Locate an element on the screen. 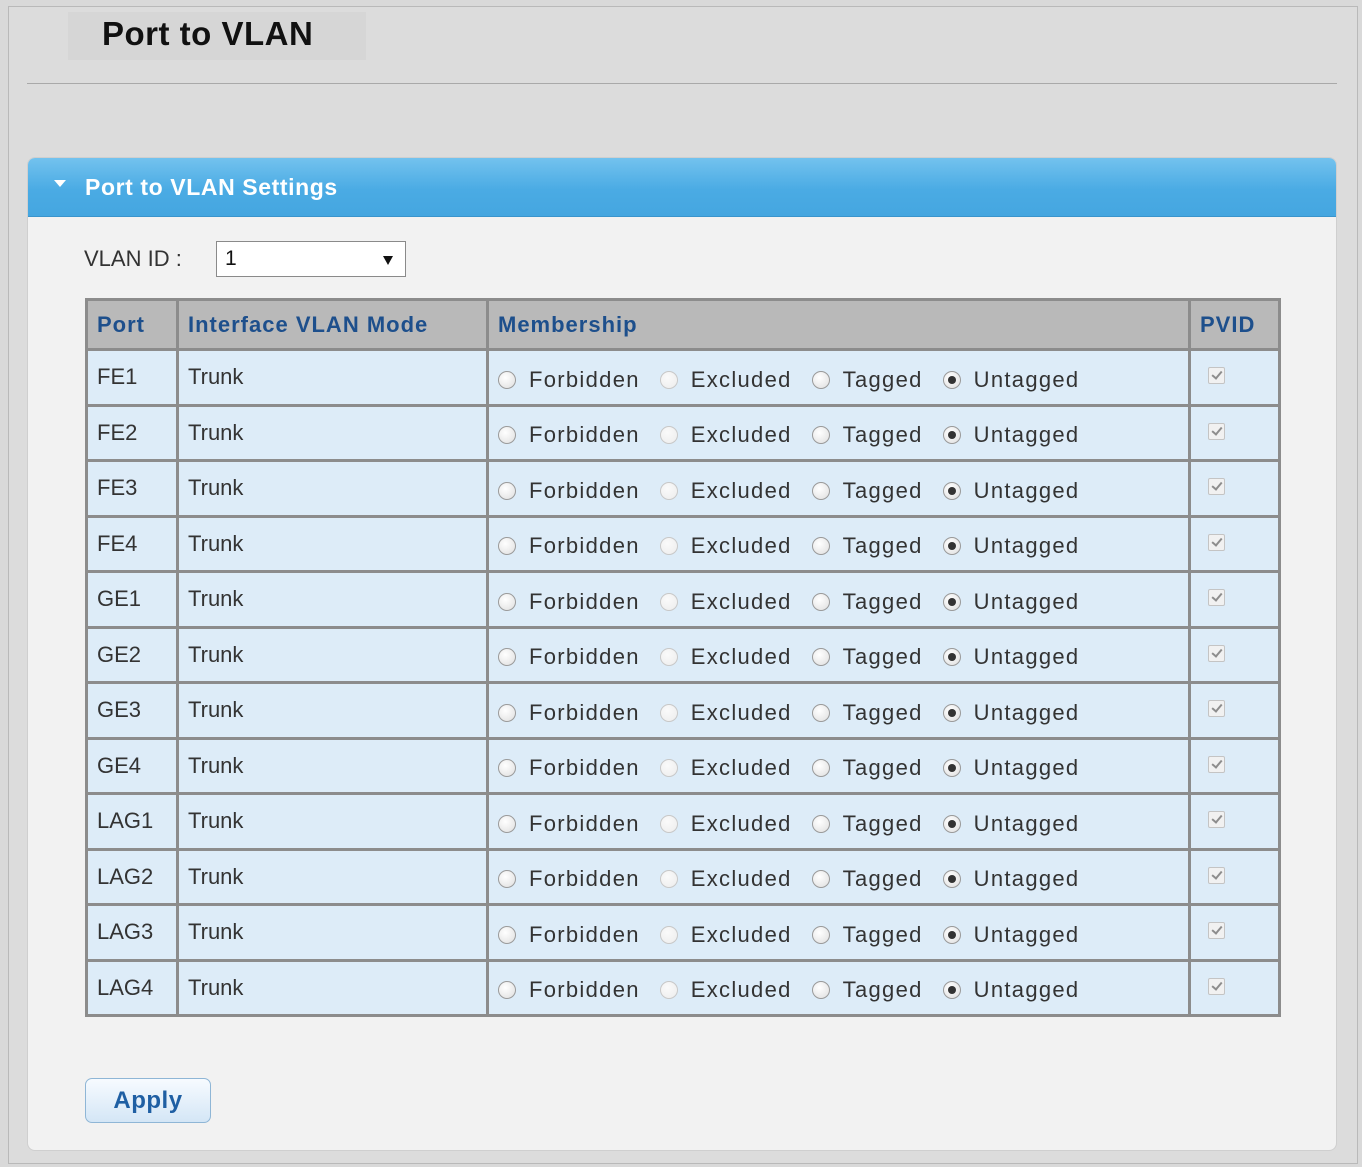  apply-button: Apply is located at coordinates (148, 1100).